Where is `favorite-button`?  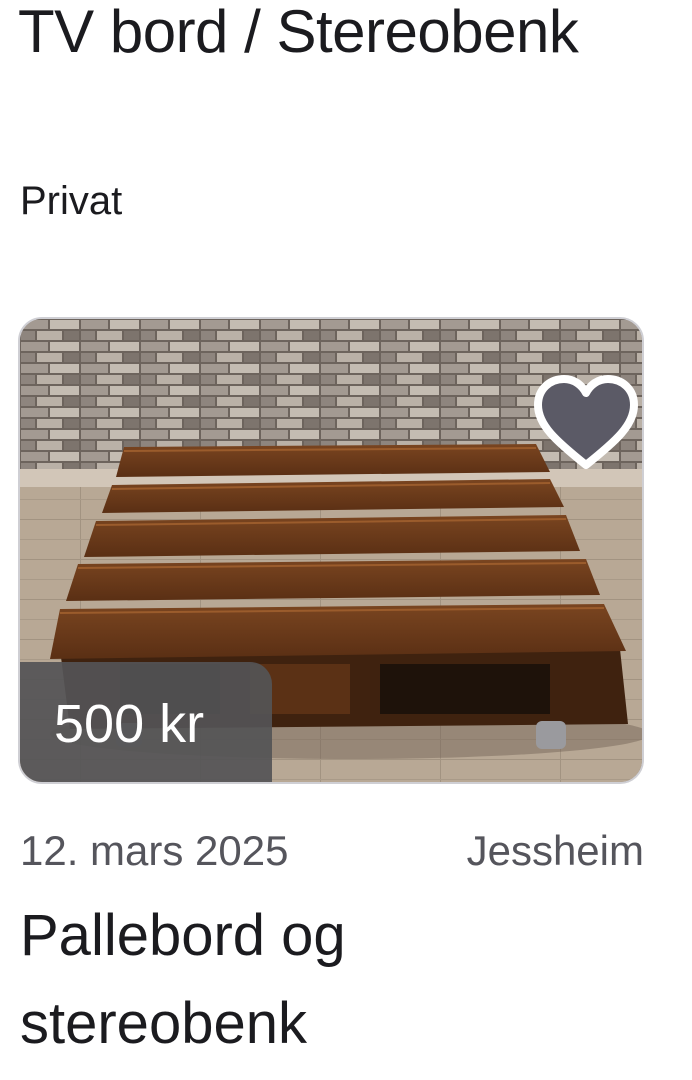 favorite-button is located at coordinates (586, 423).